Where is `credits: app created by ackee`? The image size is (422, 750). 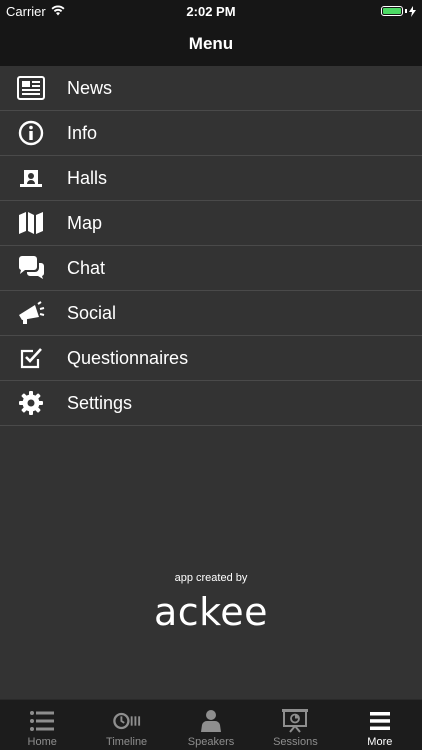
credits: app created by ackee is located at coordinates (211, 603).